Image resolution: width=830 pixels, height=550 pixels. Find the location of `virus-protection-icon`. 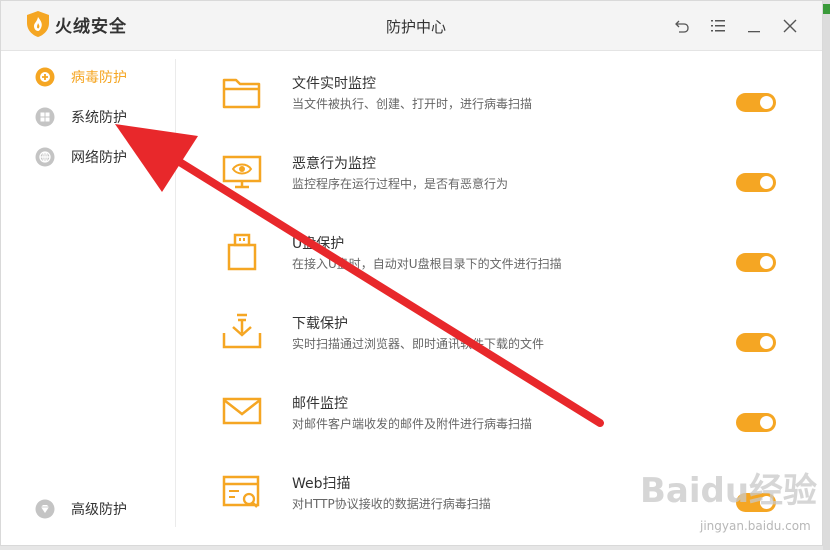

virus-protection-icon is located at coordinates (45, 77).